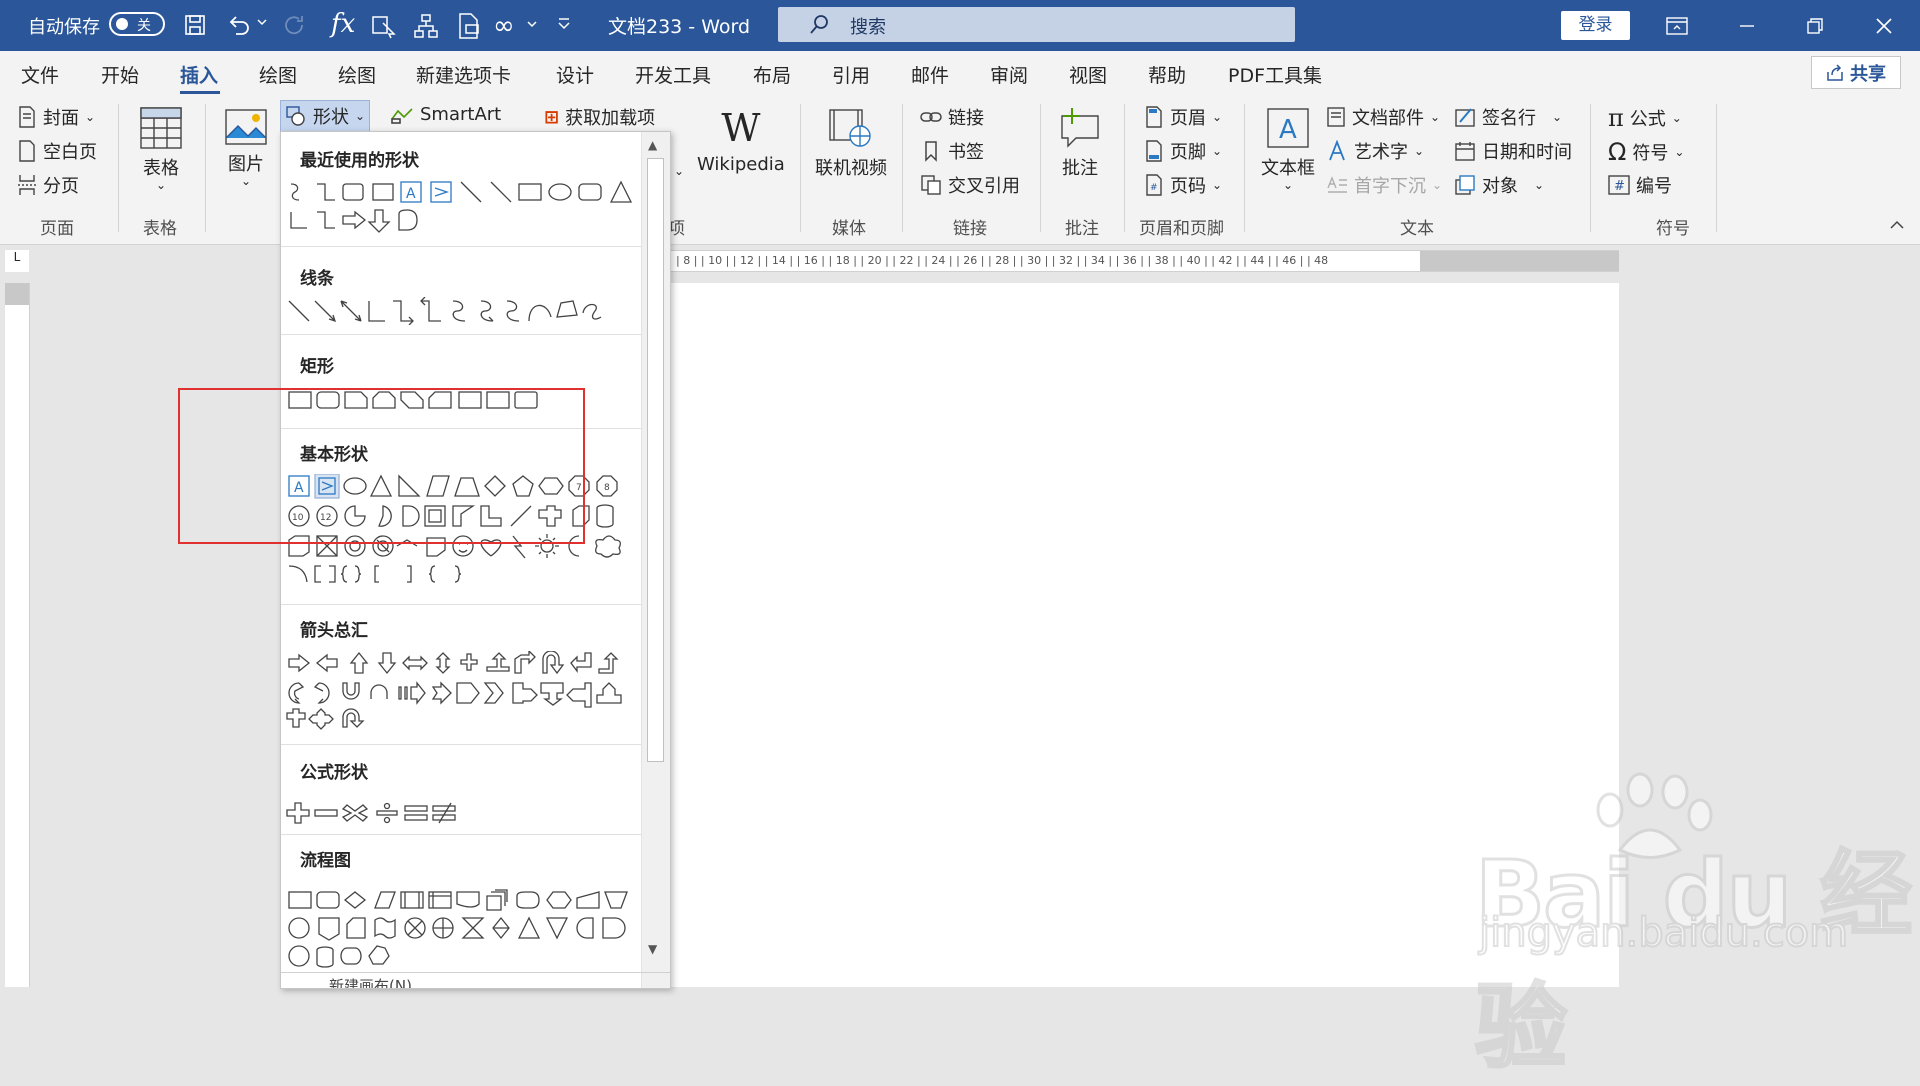 This screenshot has width=1920, height=1086. Describe the element at coordinates (564, 24) in the screenshot. I see `customize-toolbar-icon` at that location.